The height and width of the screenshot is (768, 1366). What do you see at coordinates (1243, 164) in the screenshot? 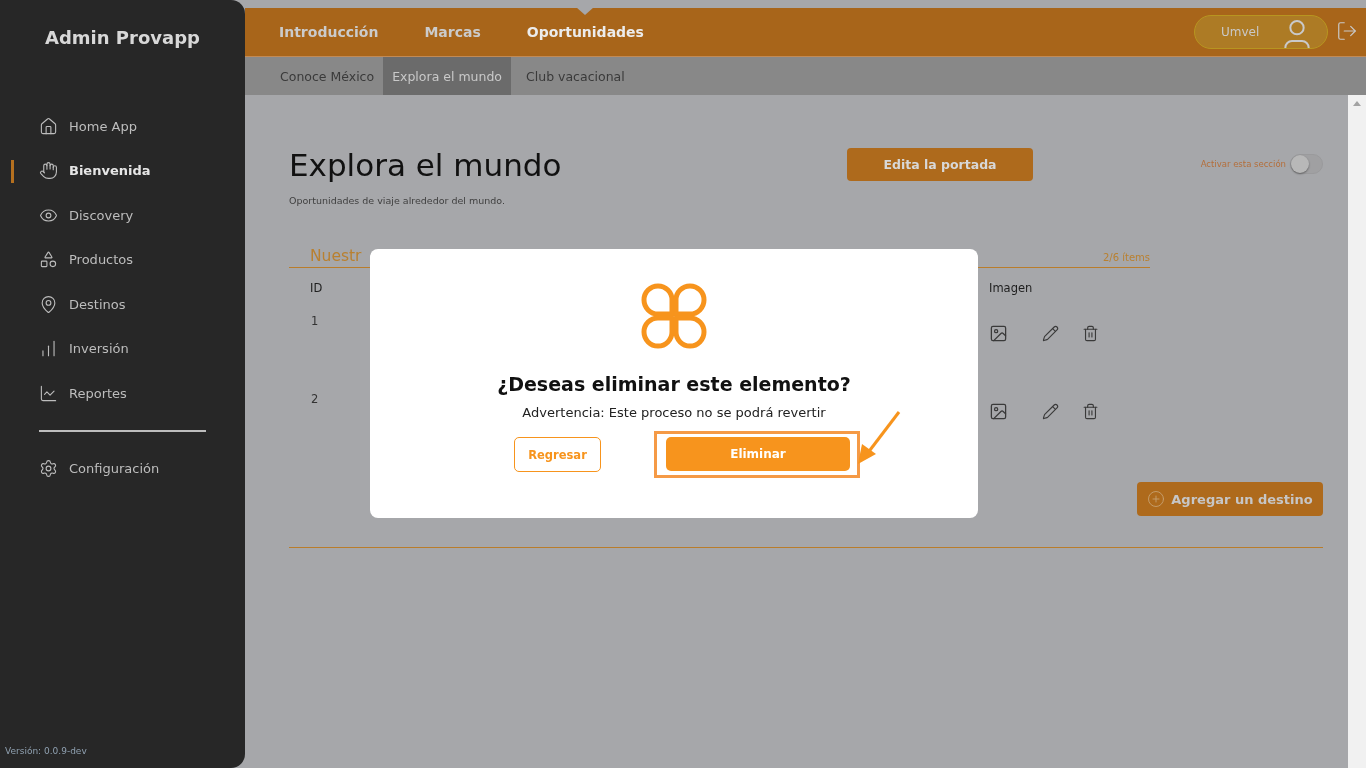
I see `toggle-label: Activar esta sección` at bounding box center [1243, 164].